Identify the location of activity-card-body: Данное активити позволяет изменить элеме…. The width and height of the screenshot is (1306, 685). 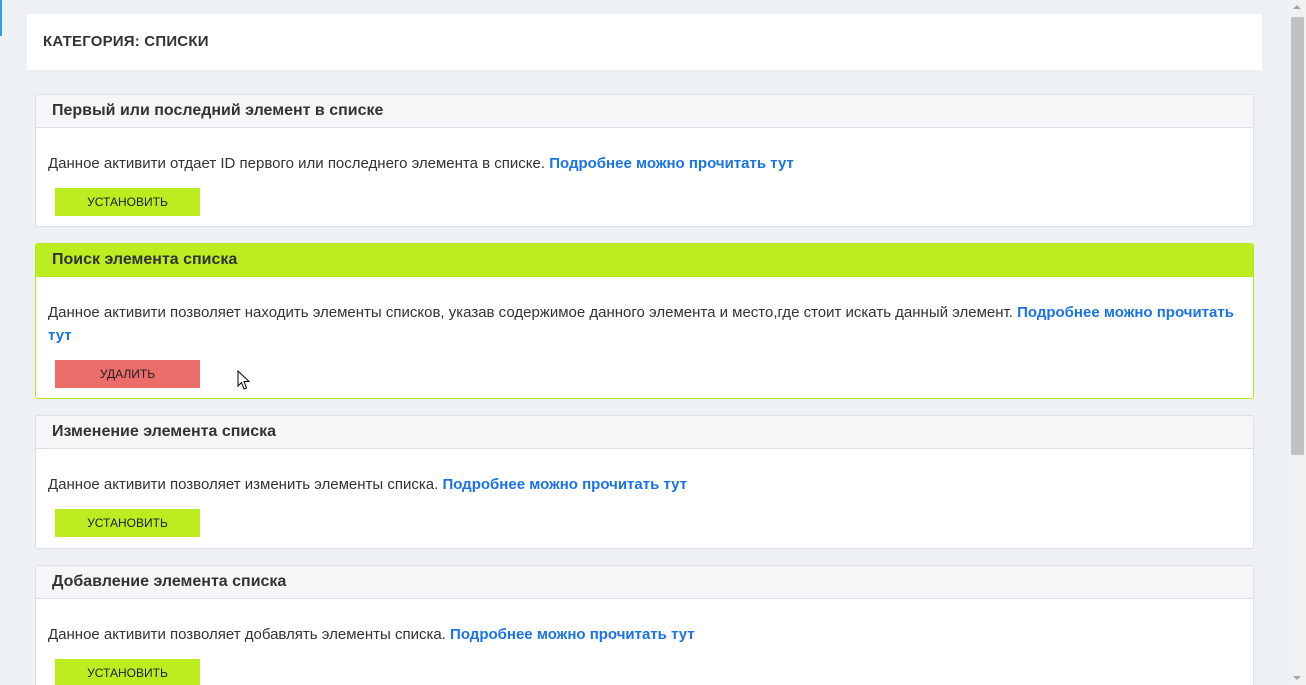
(644, 493).